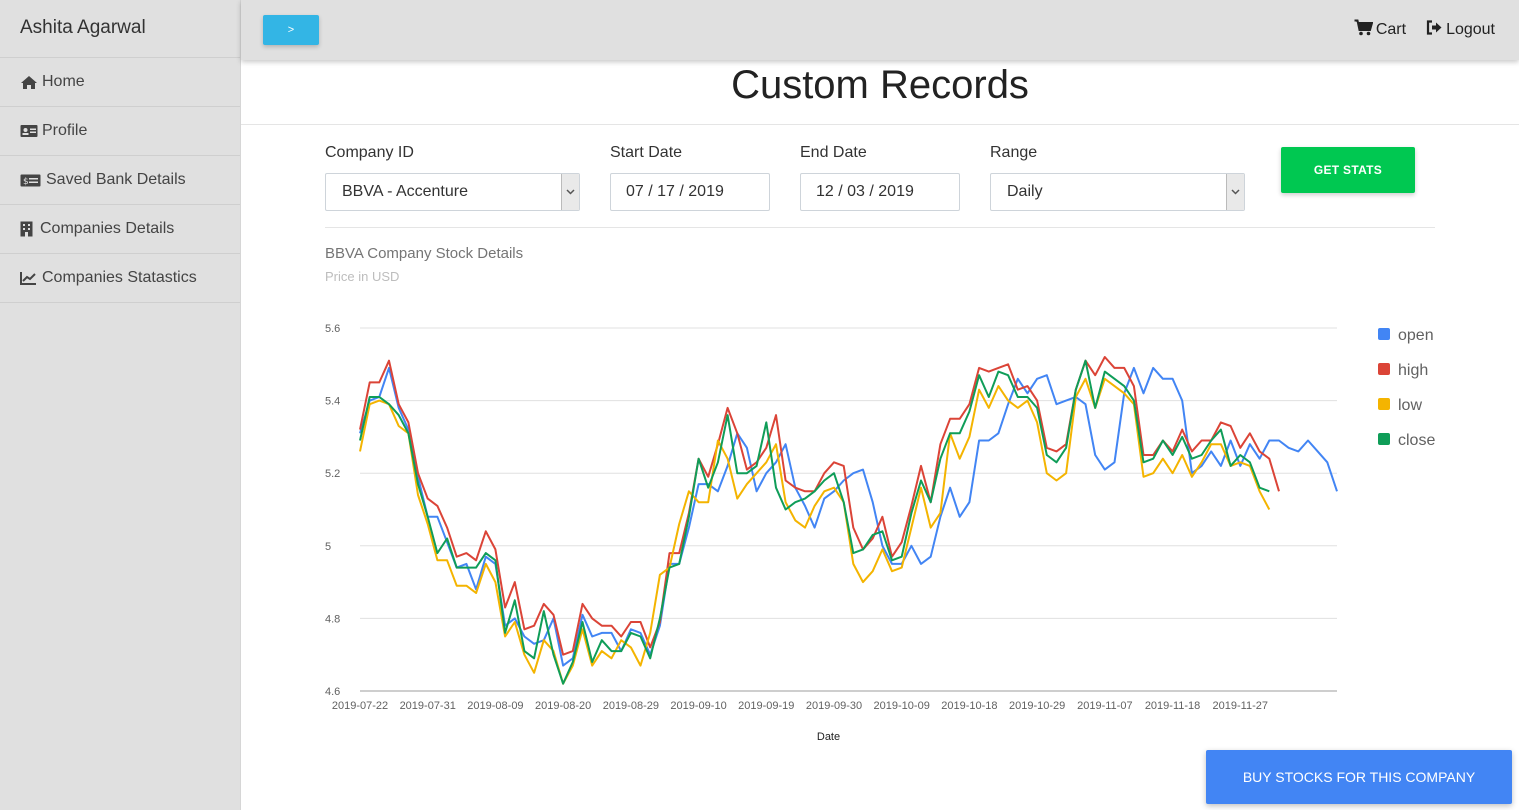 The height and width of the screenshot is (810, 1519). I want to click on x-tick-label: 2019-11-27, so click(1240, 706).